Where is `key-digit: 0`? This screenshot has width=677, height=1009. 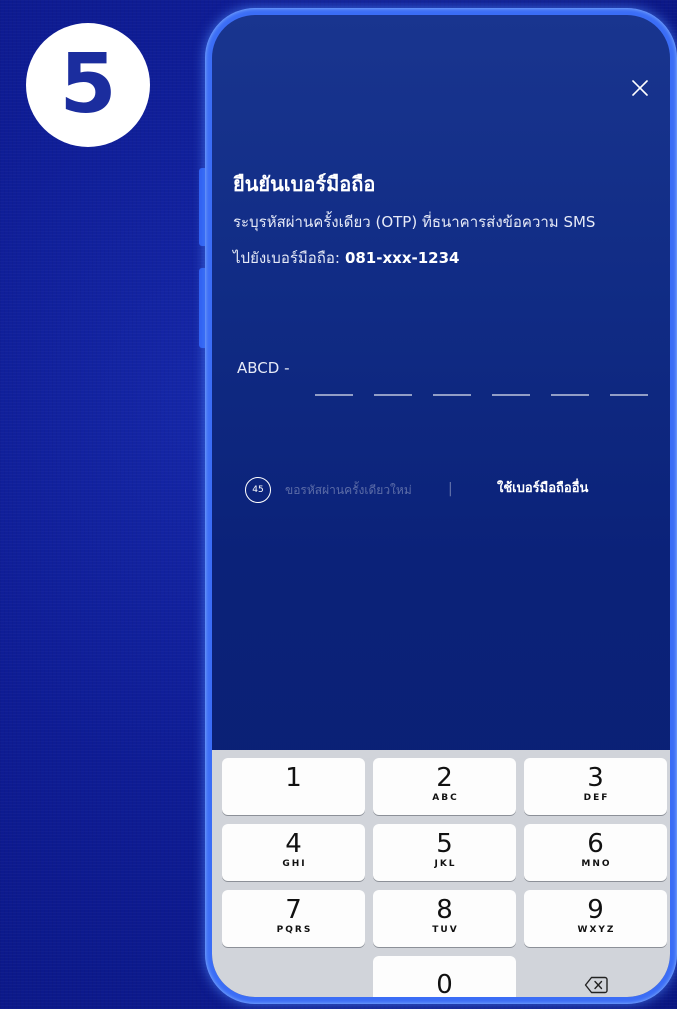 key-digit: 0 is located at coordinates (444, 983).